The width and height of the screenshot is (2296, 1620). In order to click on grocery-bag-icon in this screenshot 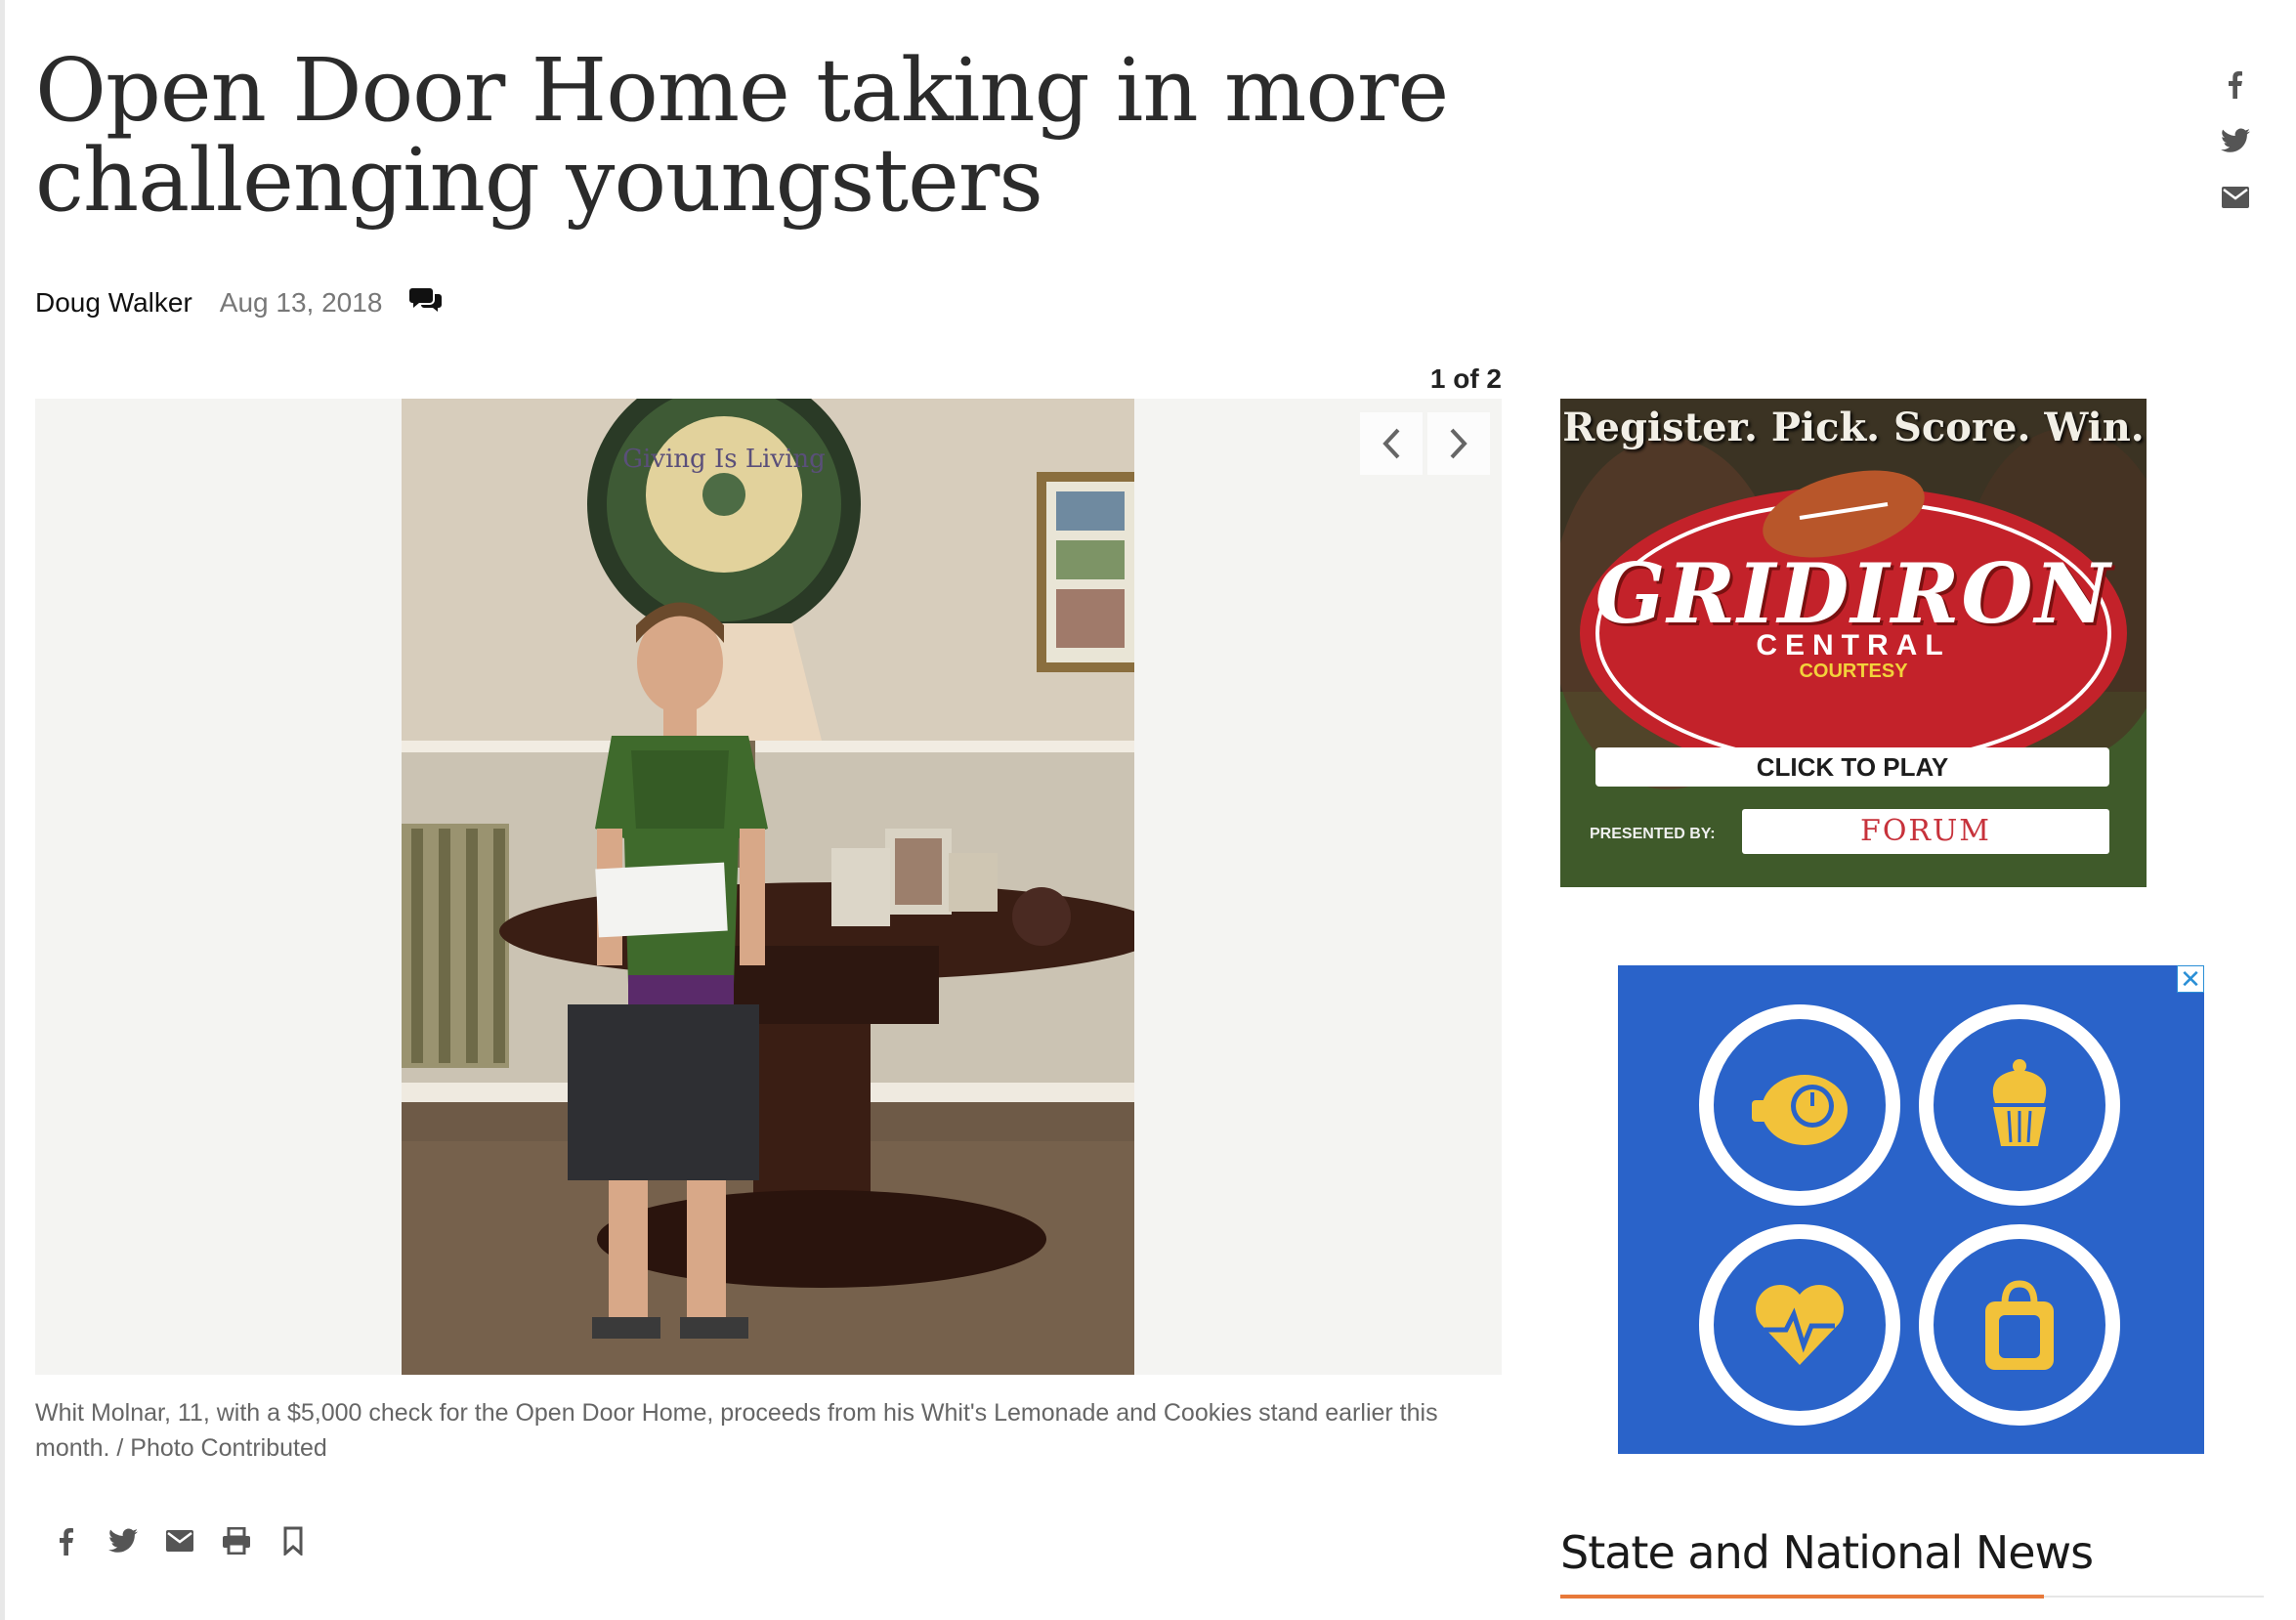, I will do `click(2020, 1325)`.